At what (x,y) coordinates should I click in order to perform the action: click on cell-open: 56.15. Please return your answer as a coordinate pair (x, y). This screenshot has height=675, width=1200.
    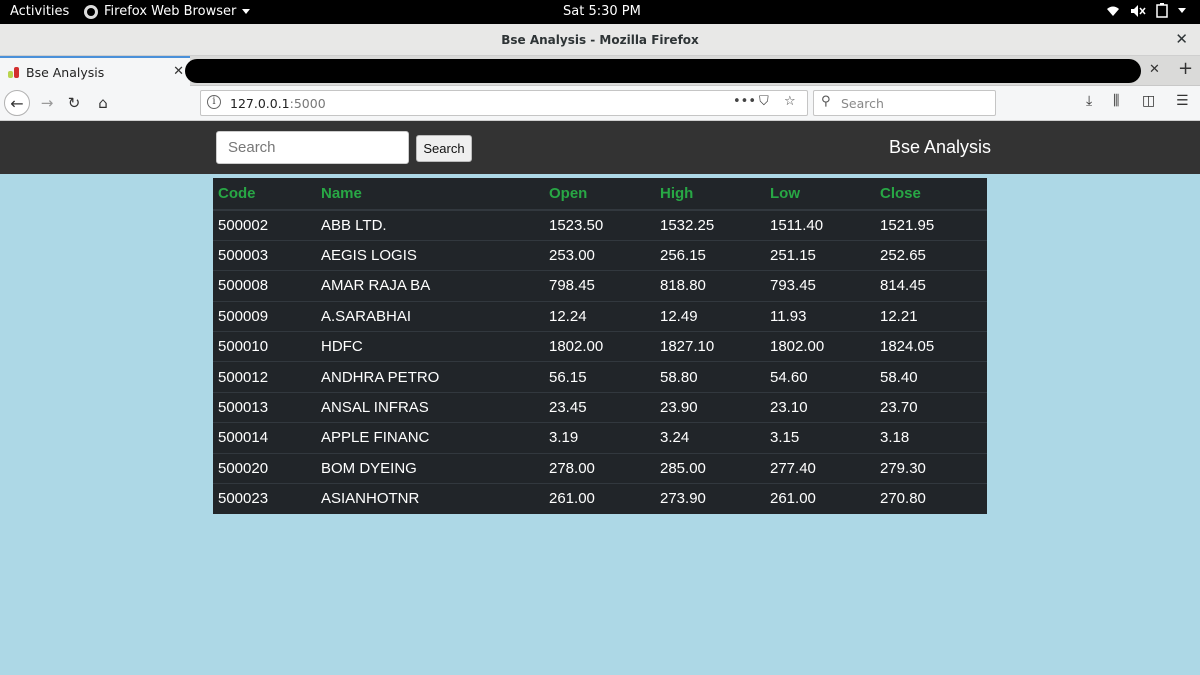
    Looking at the image, I should click on (599, 377).